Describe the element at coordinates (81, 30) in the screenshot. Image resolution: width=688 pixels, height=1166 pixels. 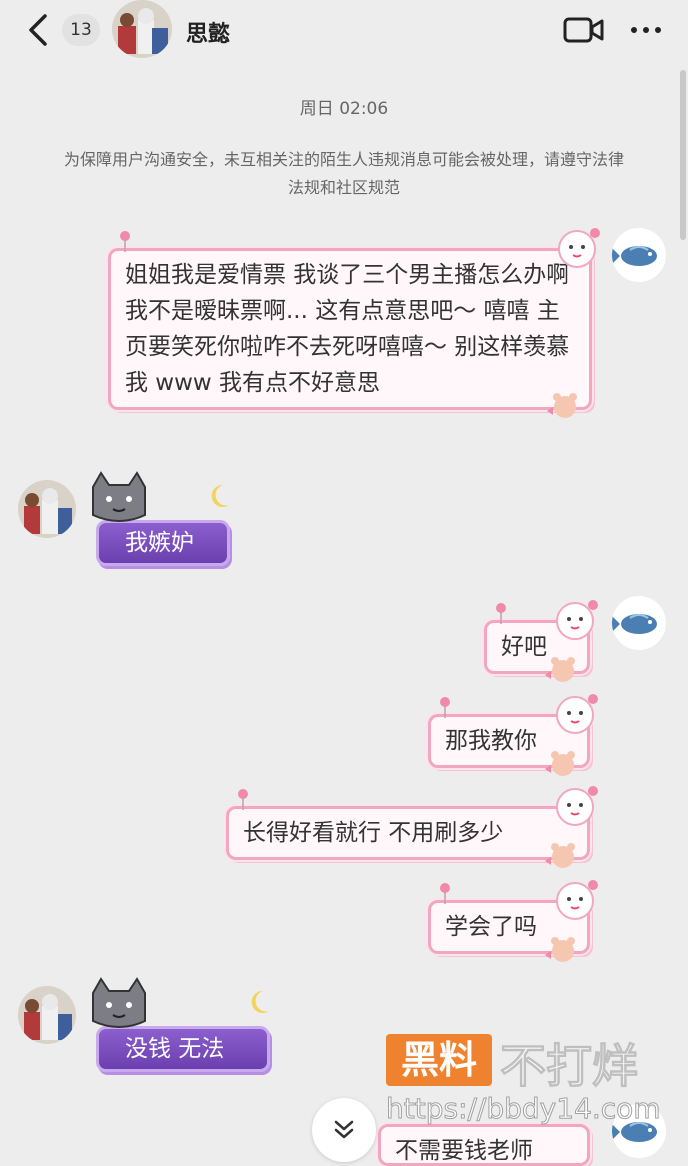
I see `unread-count-badge: 13` at that location.